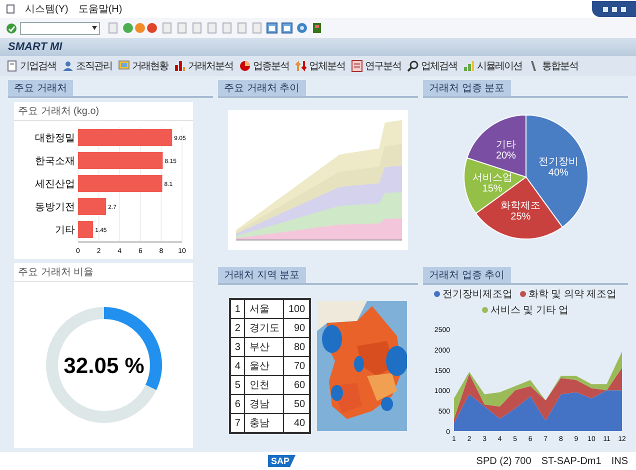 This screenshot has width=636, height=470. What do you see at coordinates (317, 28) in the screenshot?
I see `layout-icon` at bounding box center [317, 28].